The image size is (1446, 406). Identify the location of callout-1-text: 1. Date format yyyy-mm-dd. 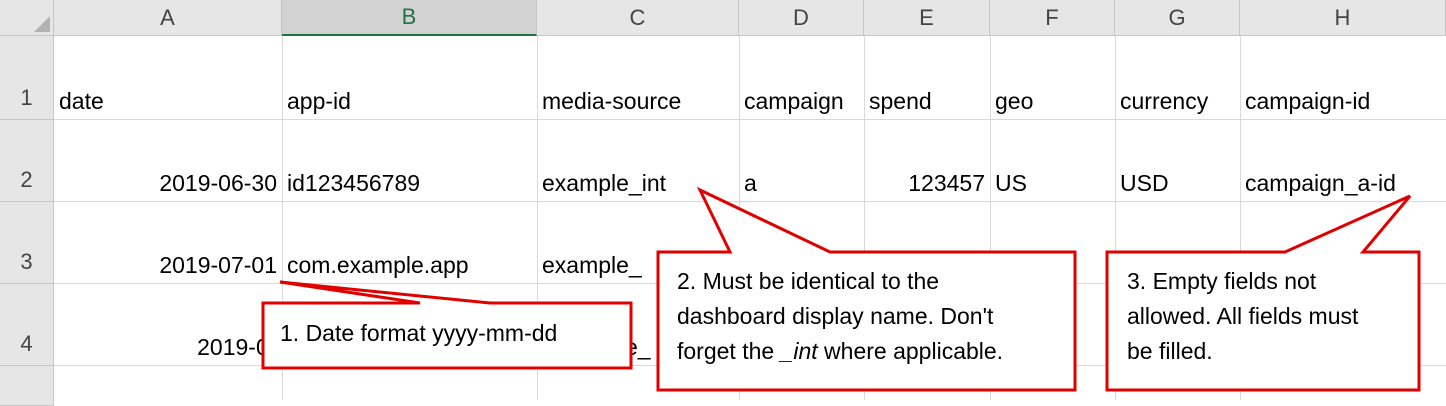
(419, 333).